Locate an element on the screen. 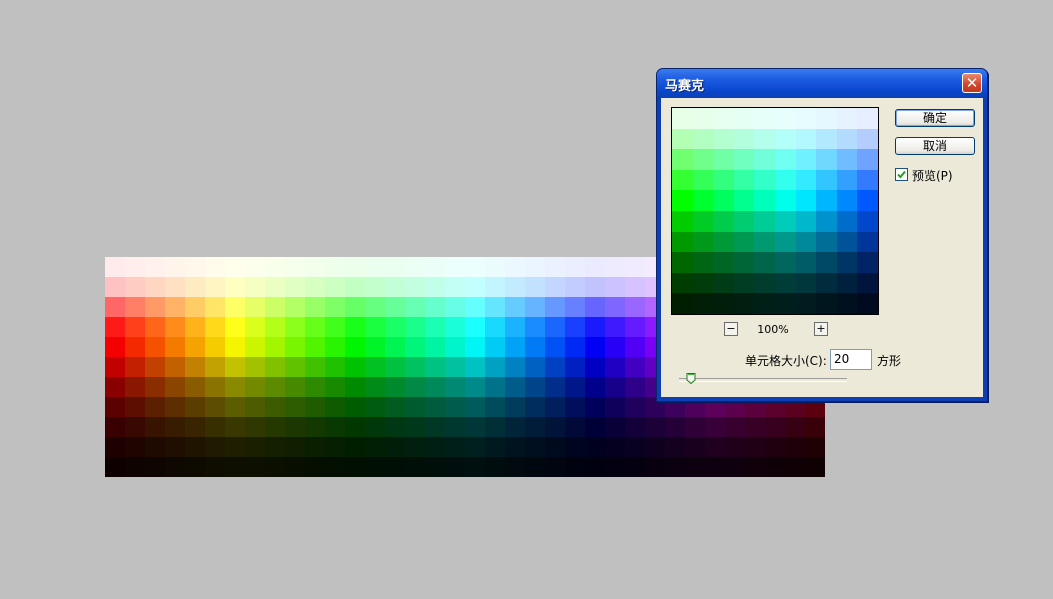 The image size is (1053, 599). slider-thumb-icon is located at coordinates (691, 378).